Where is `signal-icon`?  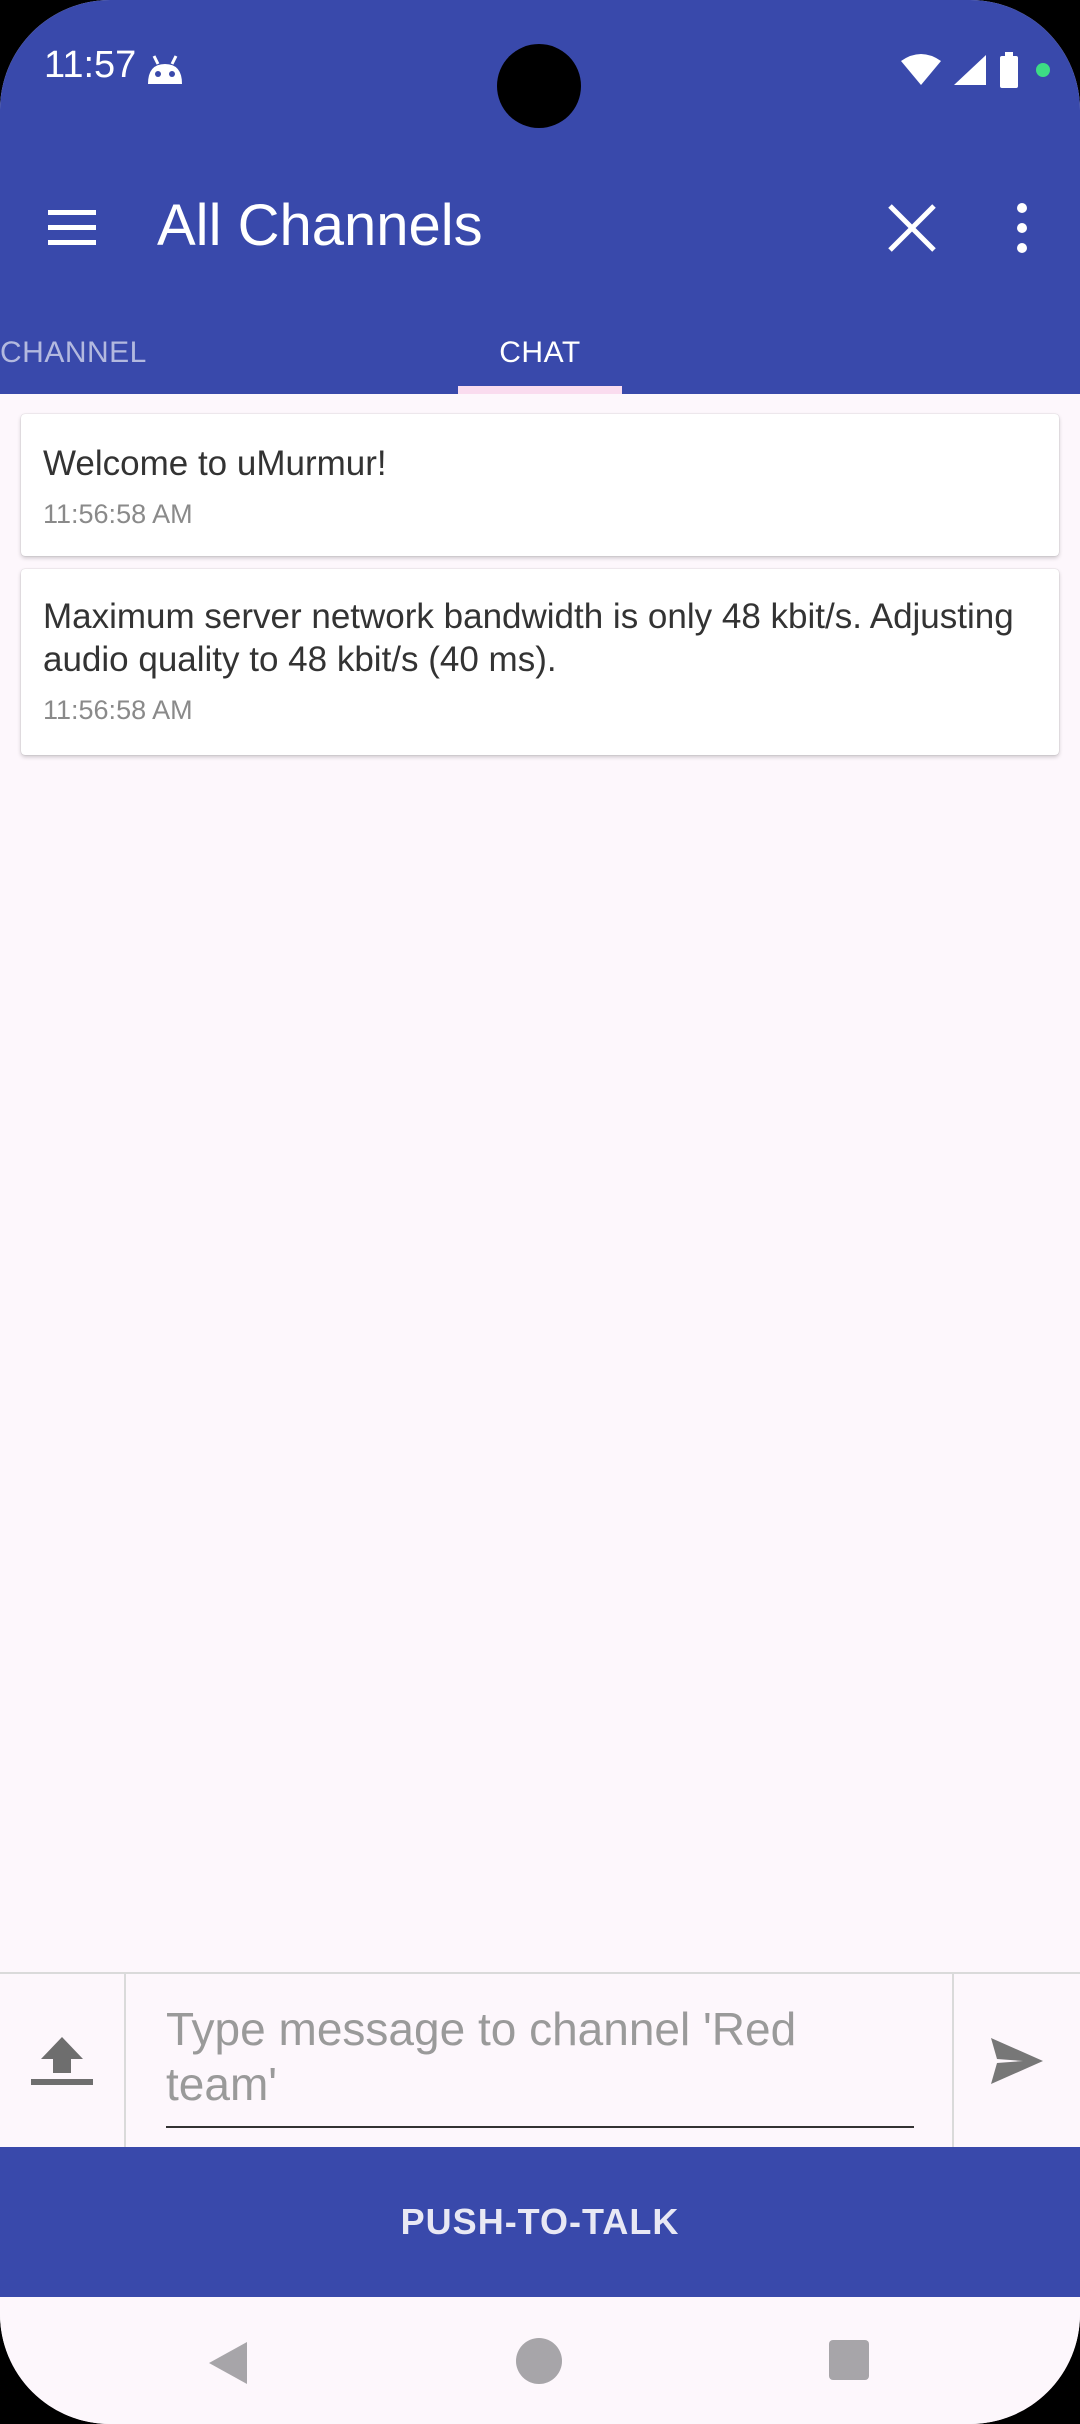
signal-icon is located at coordinates (970, 70).